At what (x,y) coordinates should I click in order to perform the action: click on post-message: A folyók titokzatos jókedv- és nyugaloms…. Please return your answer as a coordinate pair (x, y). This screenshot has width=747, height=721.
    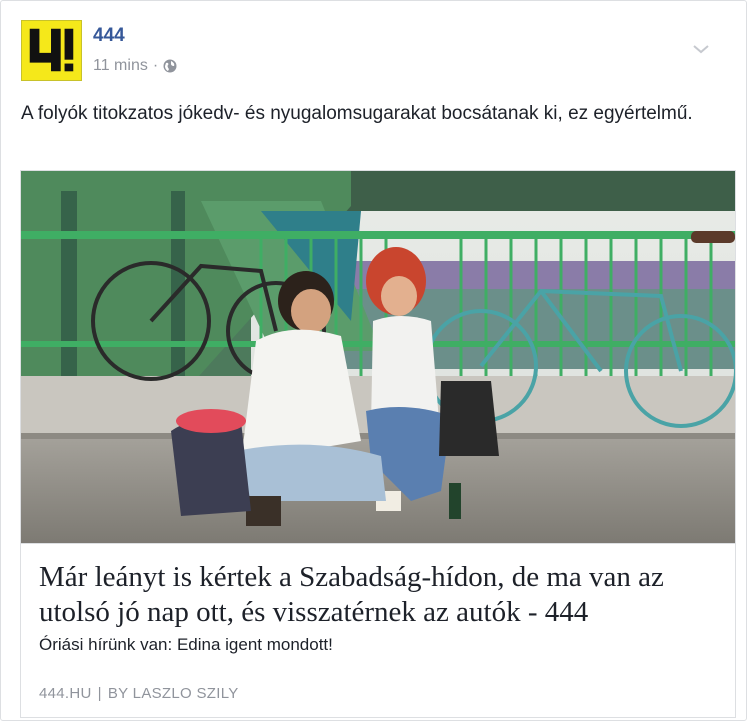
    Looking at the image, I should click on (357, 113).